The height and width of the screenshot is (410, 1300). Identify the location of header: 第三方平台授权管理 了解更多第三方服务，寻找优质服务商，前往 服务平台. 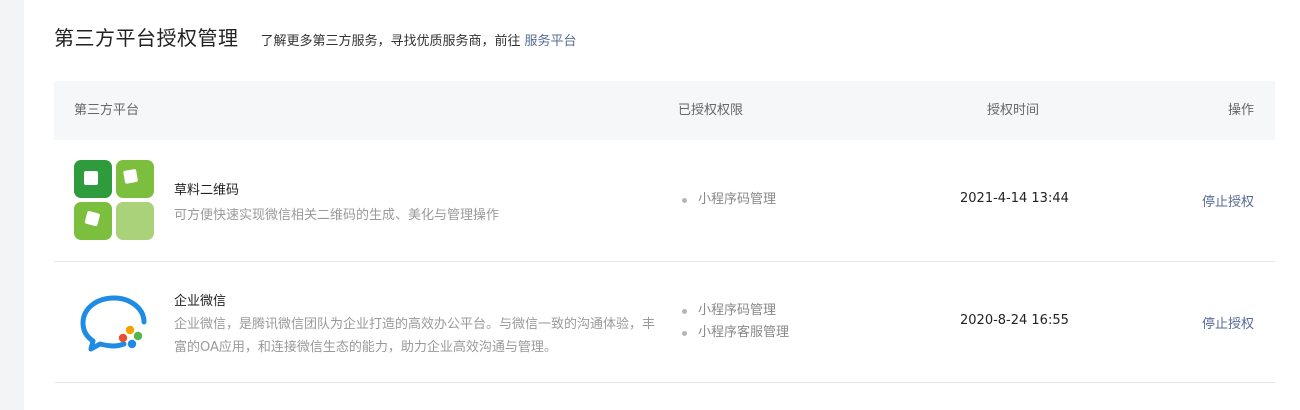
(315, 36).